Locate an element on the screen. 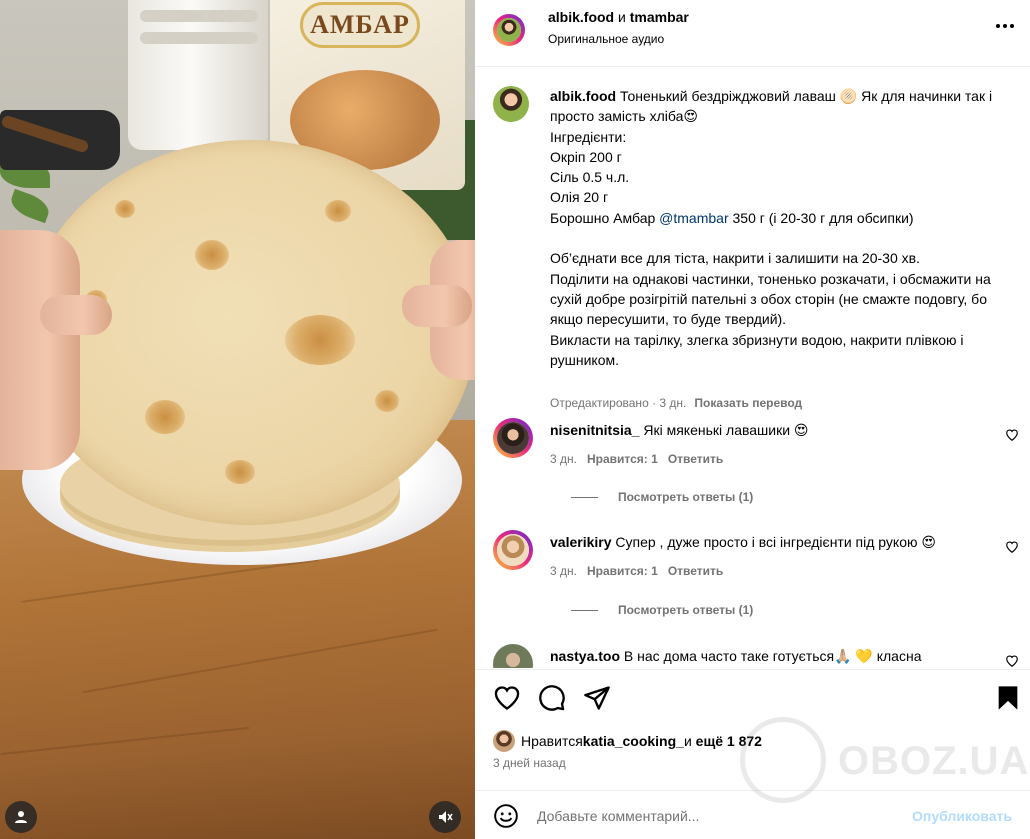 The height and width of the screenshot is (839, 1030). speaker-muted-icon is located at coordinates (446, 817).